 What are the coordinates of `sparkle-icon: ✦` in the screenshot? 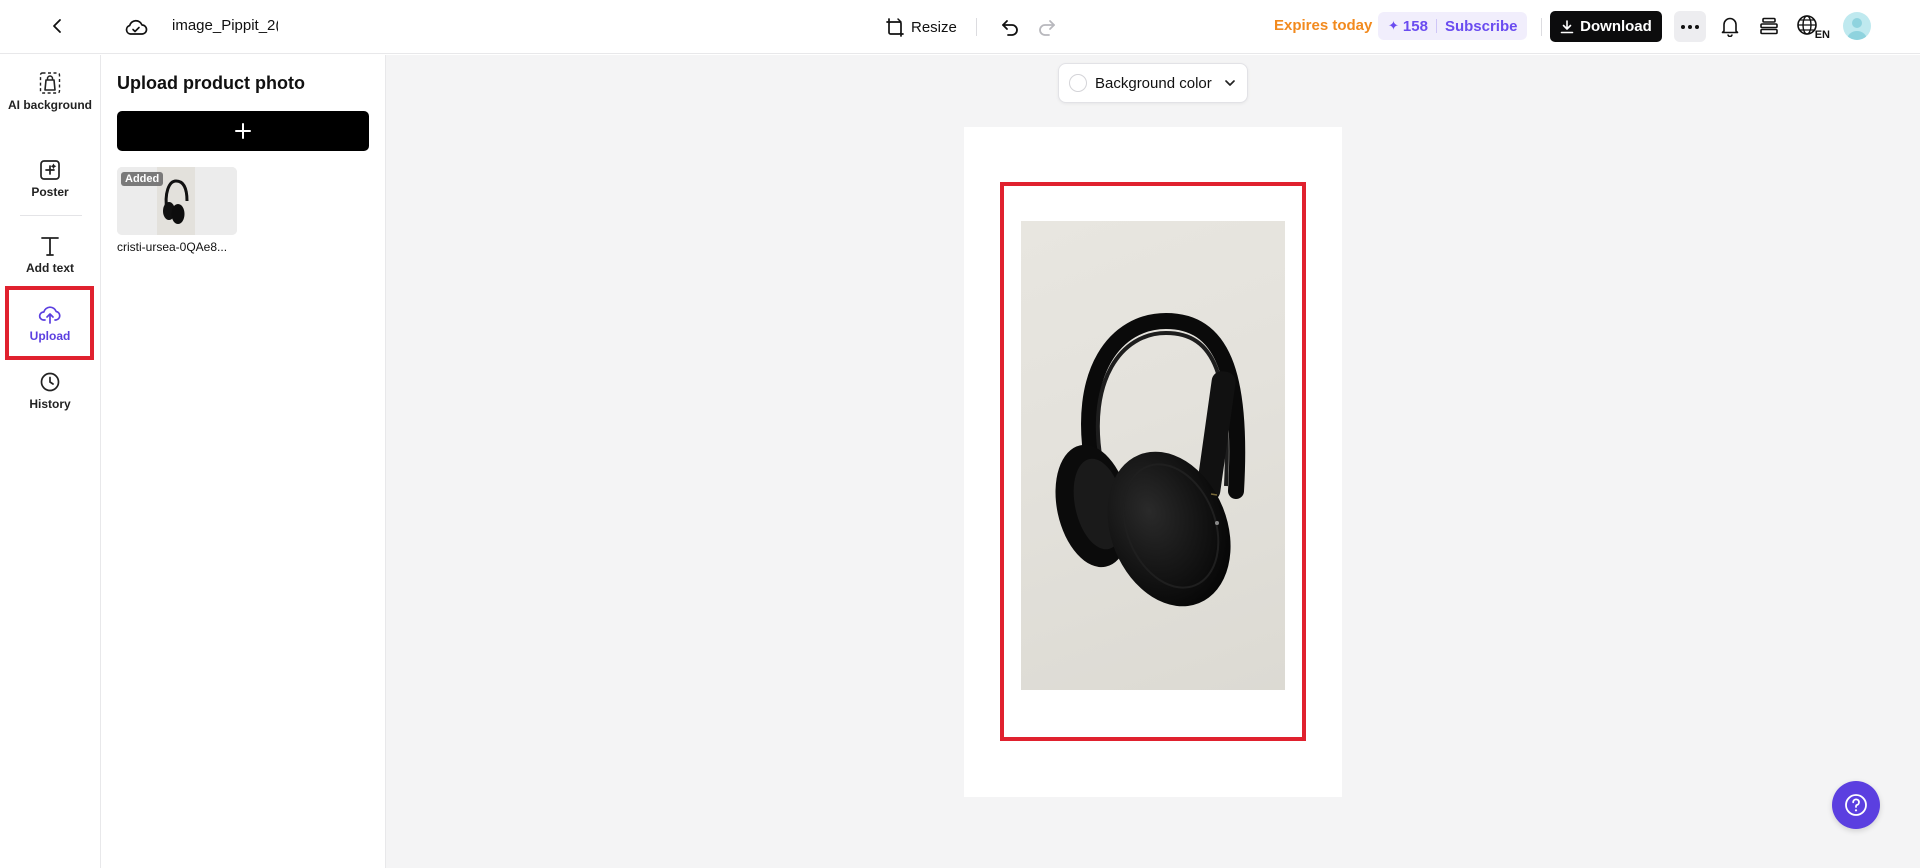 It's located at (1393, 25).